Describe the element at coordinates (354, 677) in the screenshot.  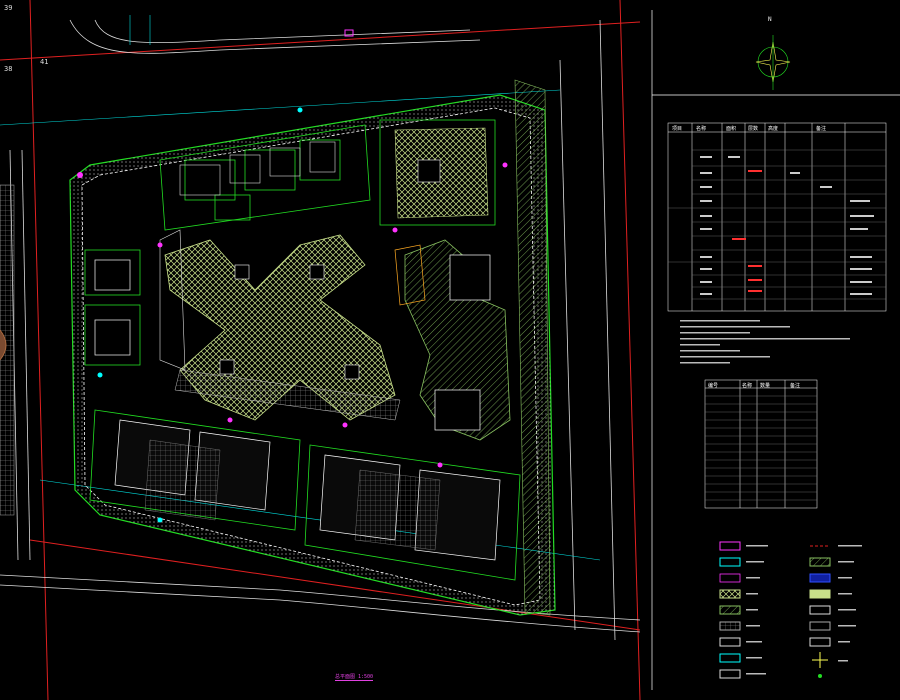
I see `drawing-title: 总平面图 1:500` at that location.